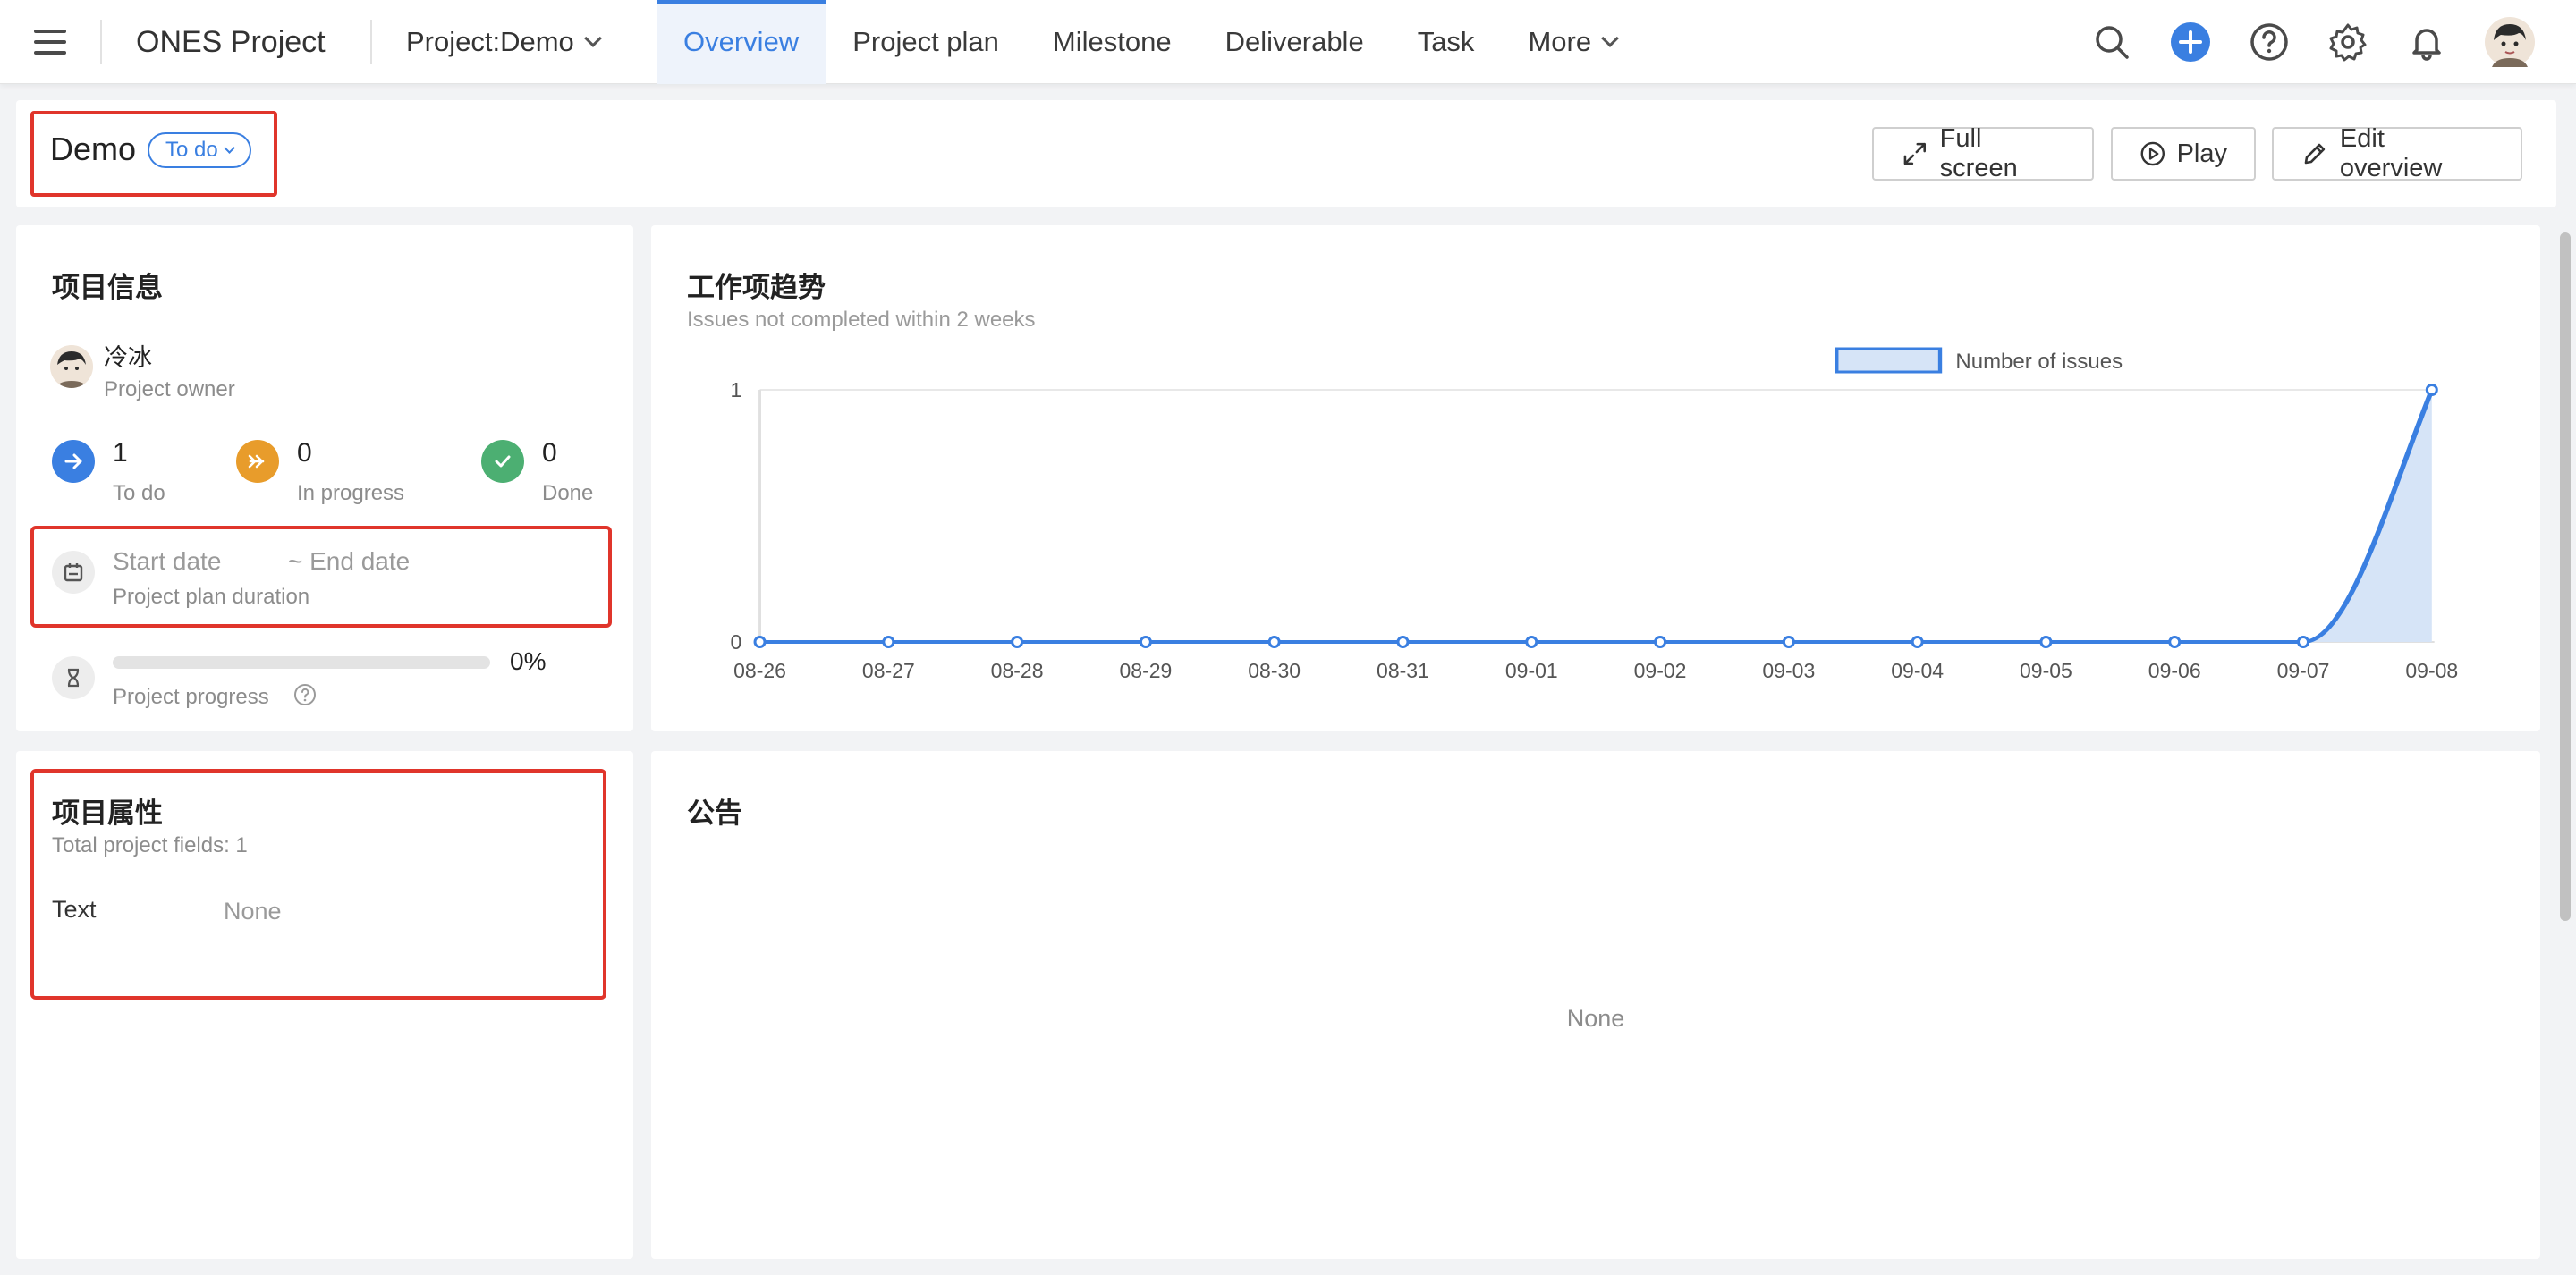 The image size is (2576, 1275). I want to click on x-tick-label: 09-02, so click(1660, 670).